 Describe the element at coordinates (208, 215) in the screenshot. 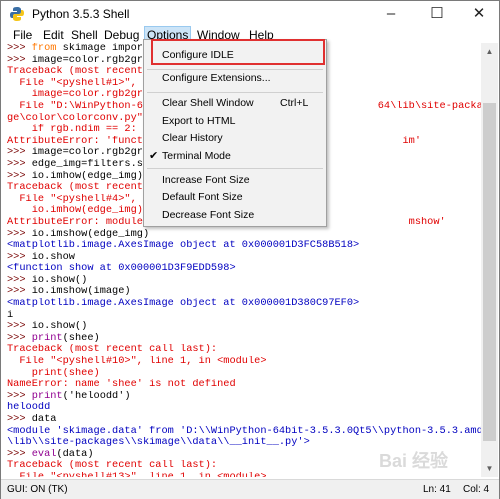

I see `decrease-font-label: Decrease Font Size` at that location.